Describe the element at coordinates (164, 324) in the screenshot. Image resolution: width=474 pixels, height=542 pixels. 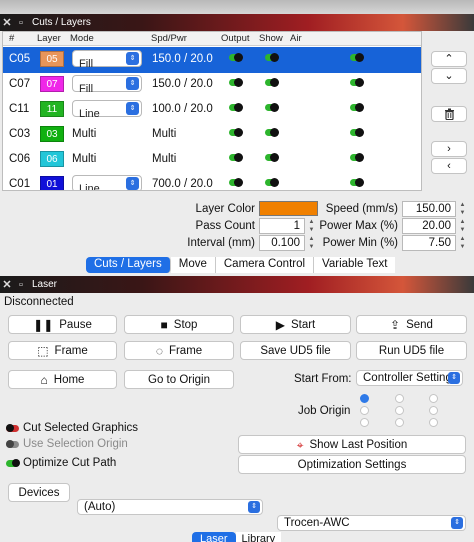
I see `stop-icon: ■` at that location.